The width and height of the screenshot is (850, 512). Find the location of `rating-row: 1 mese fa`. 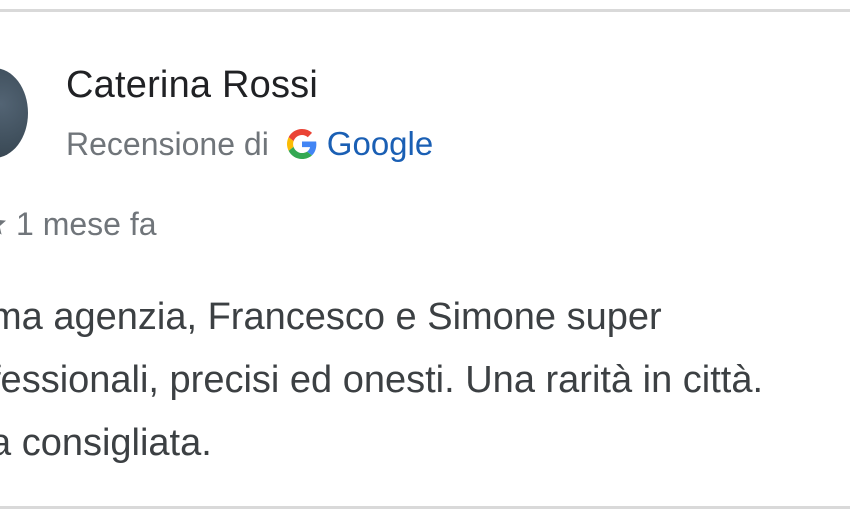

rating-row: 1 mese fa is located at coordinates (78, 224).